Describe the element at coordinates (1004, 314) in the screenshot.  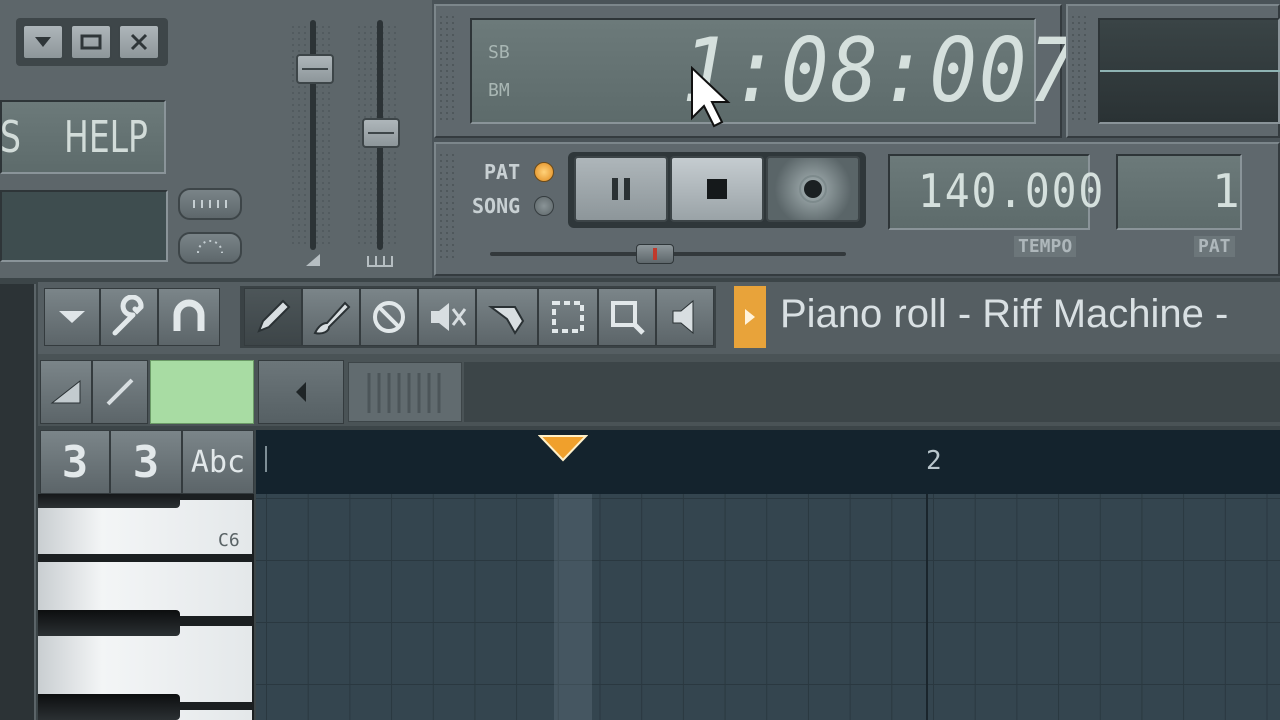
I see `piano-roll-title: Piano roll - Riff Machine -` at that location.